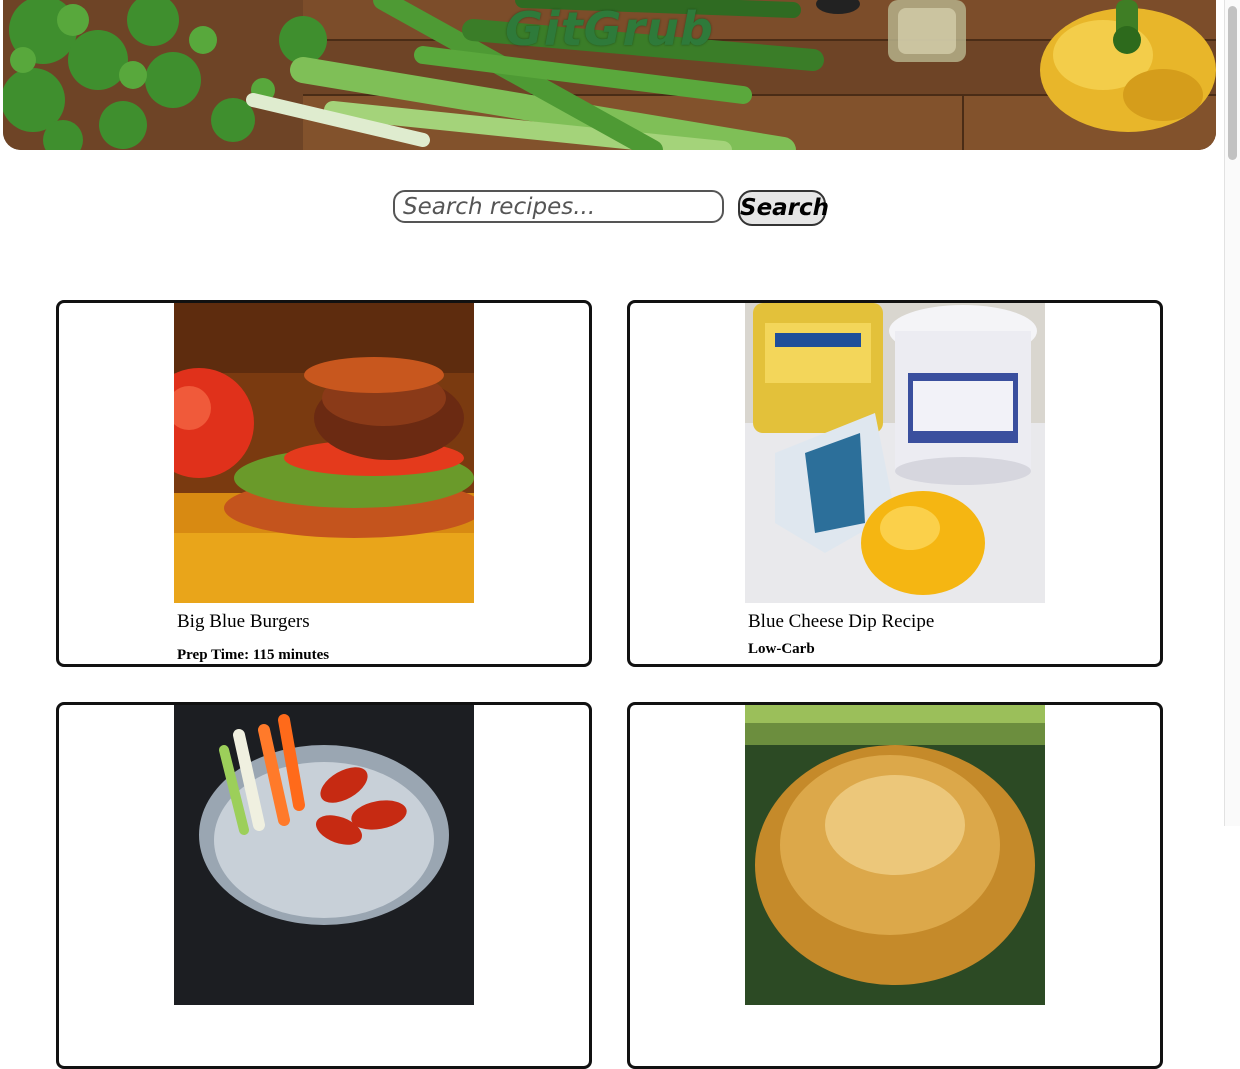 This screenshot has width=1240, height=1069. I want to click on recipe-tag: Low-Carb, so click(781, 649).